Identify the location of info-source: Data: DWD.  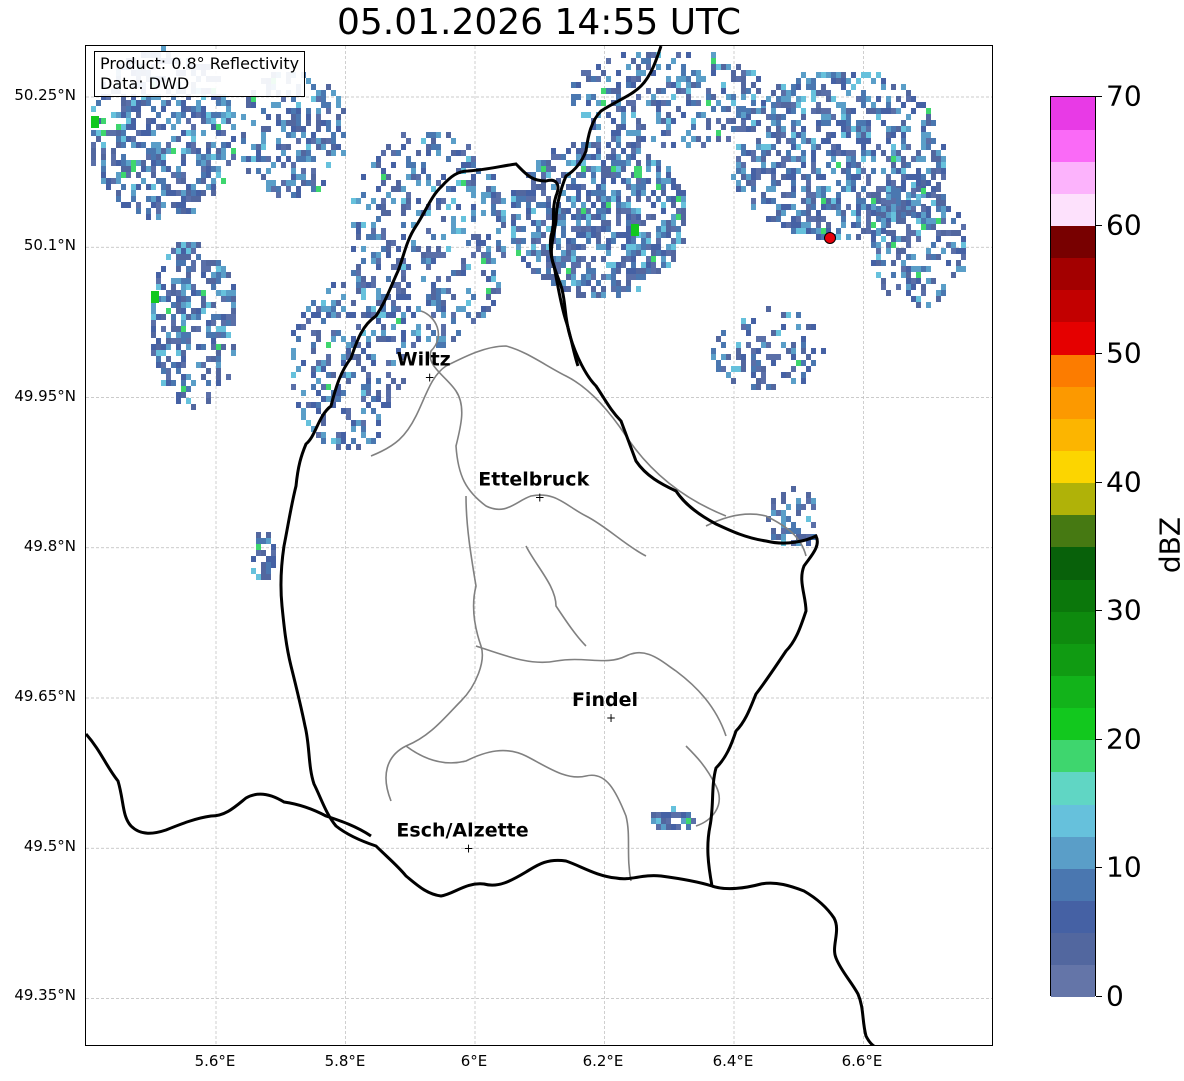
(145, 83).